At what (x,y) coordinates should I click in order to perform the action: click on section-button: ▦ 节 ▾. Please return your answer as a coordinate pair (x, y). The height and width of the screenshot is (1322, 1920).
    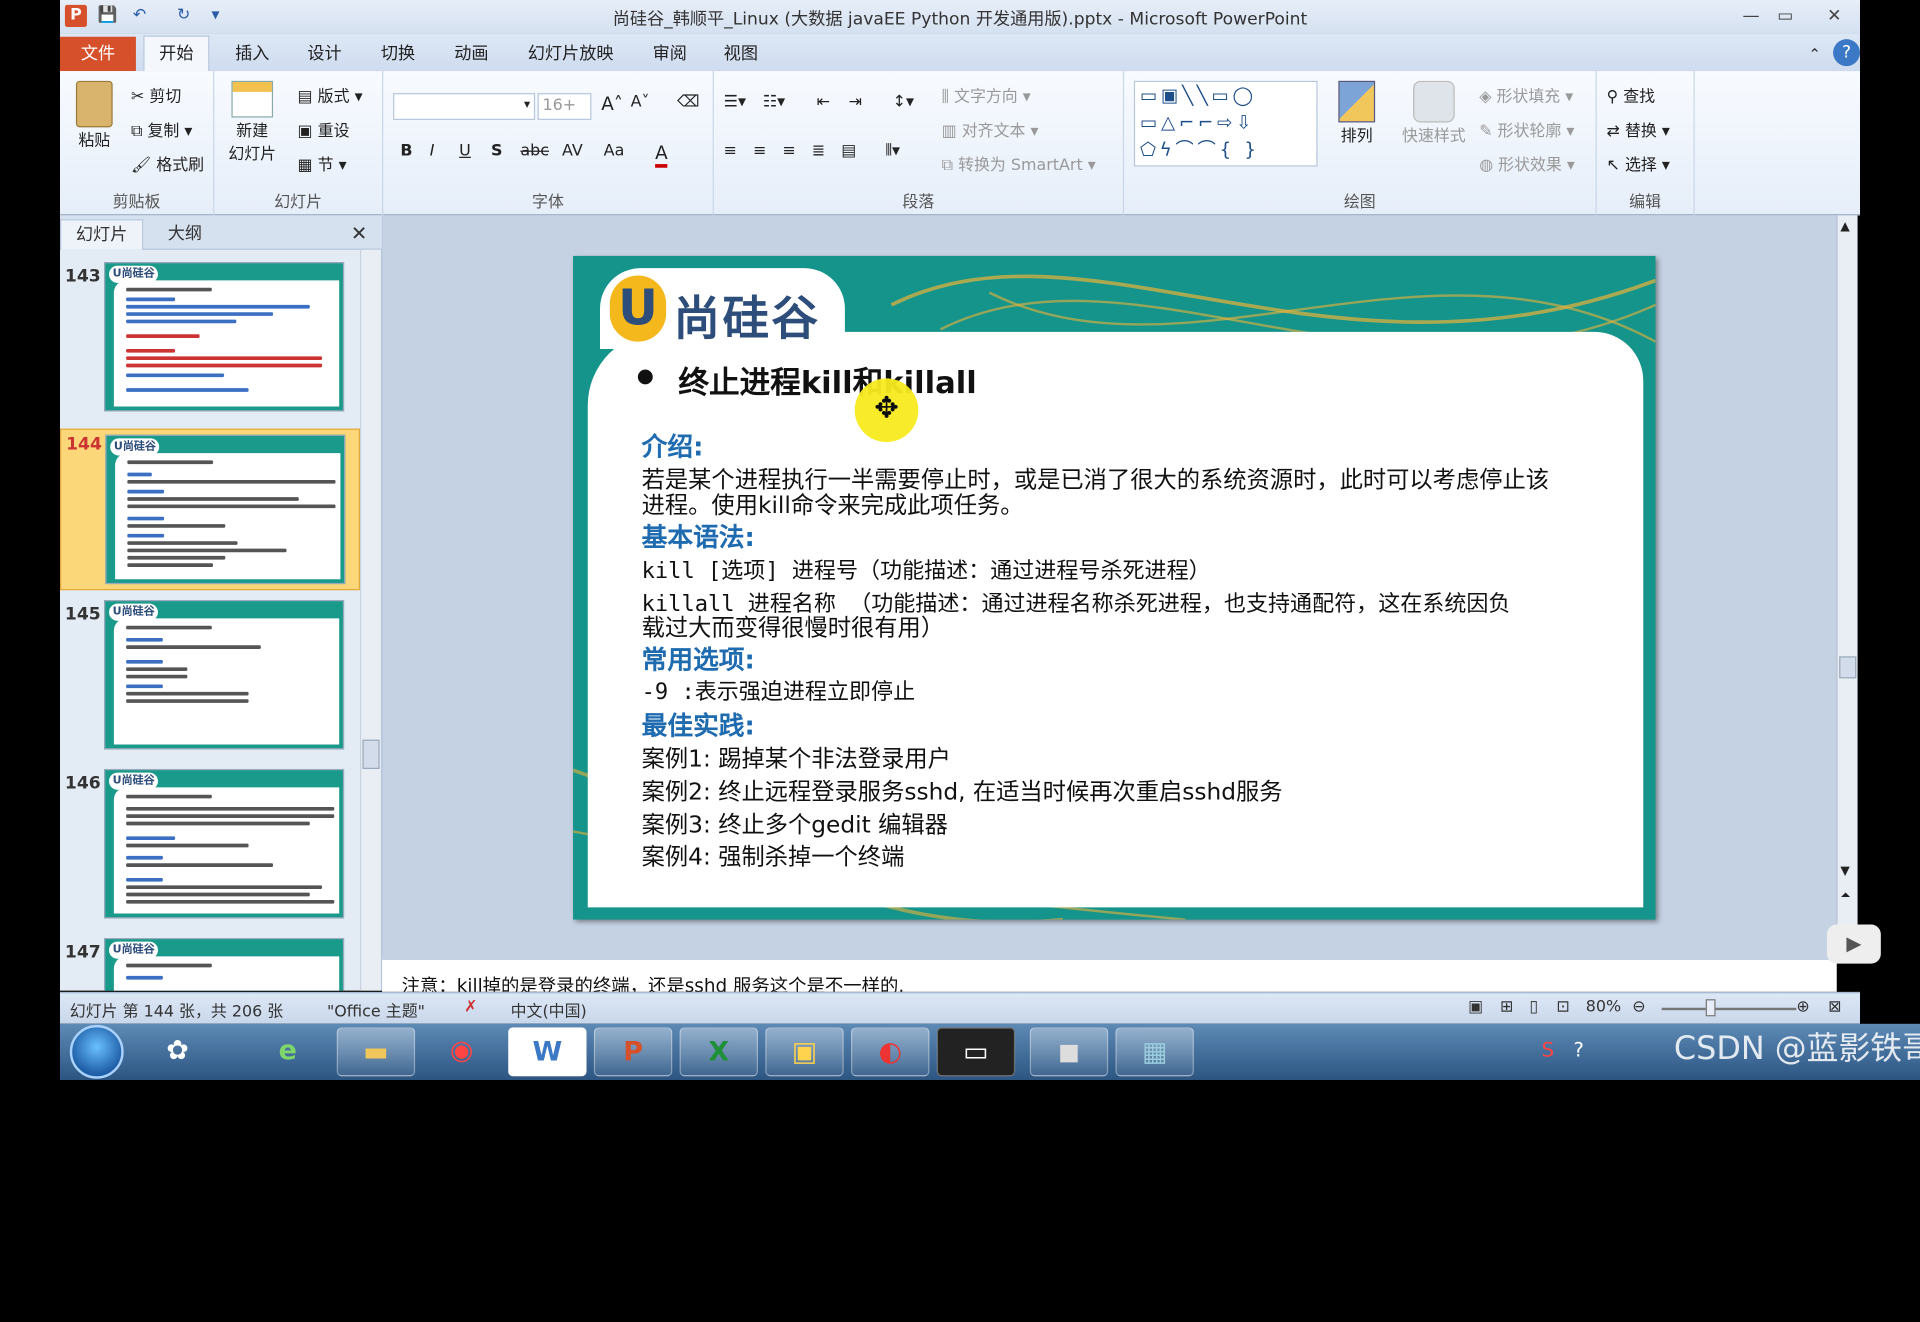
    Looking at the image, I should click on (322, 163).